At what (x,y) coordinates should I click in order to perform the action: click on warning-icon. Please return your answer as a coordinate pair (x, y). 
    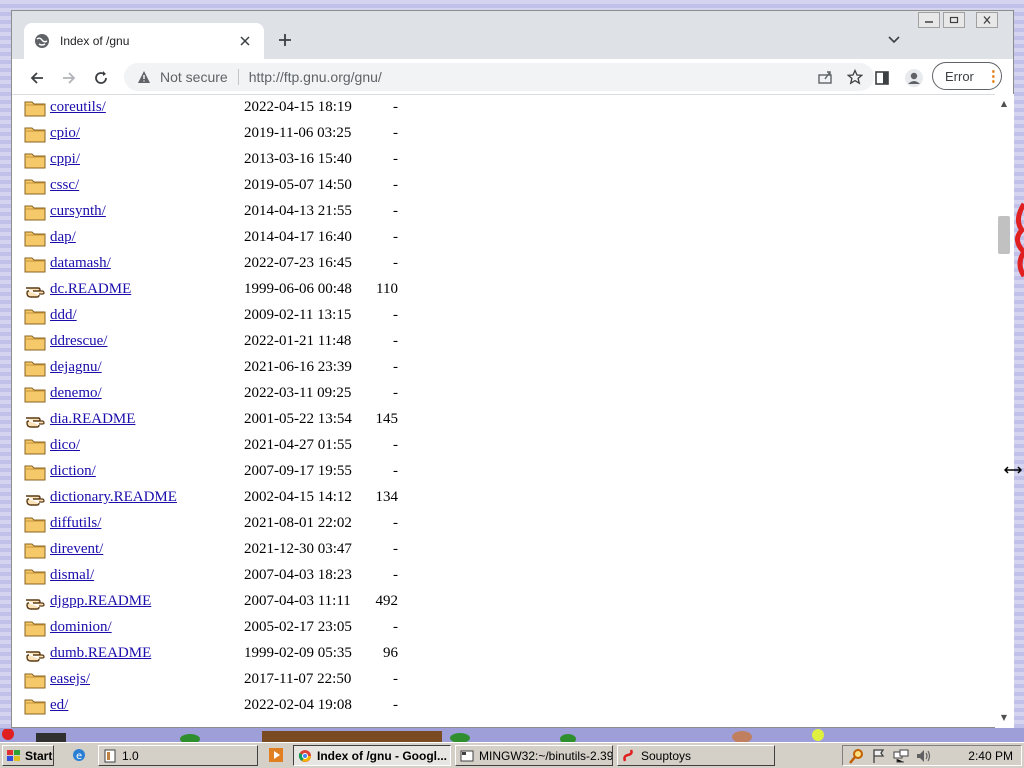
    Looking at the image, I should click on (144, 77).